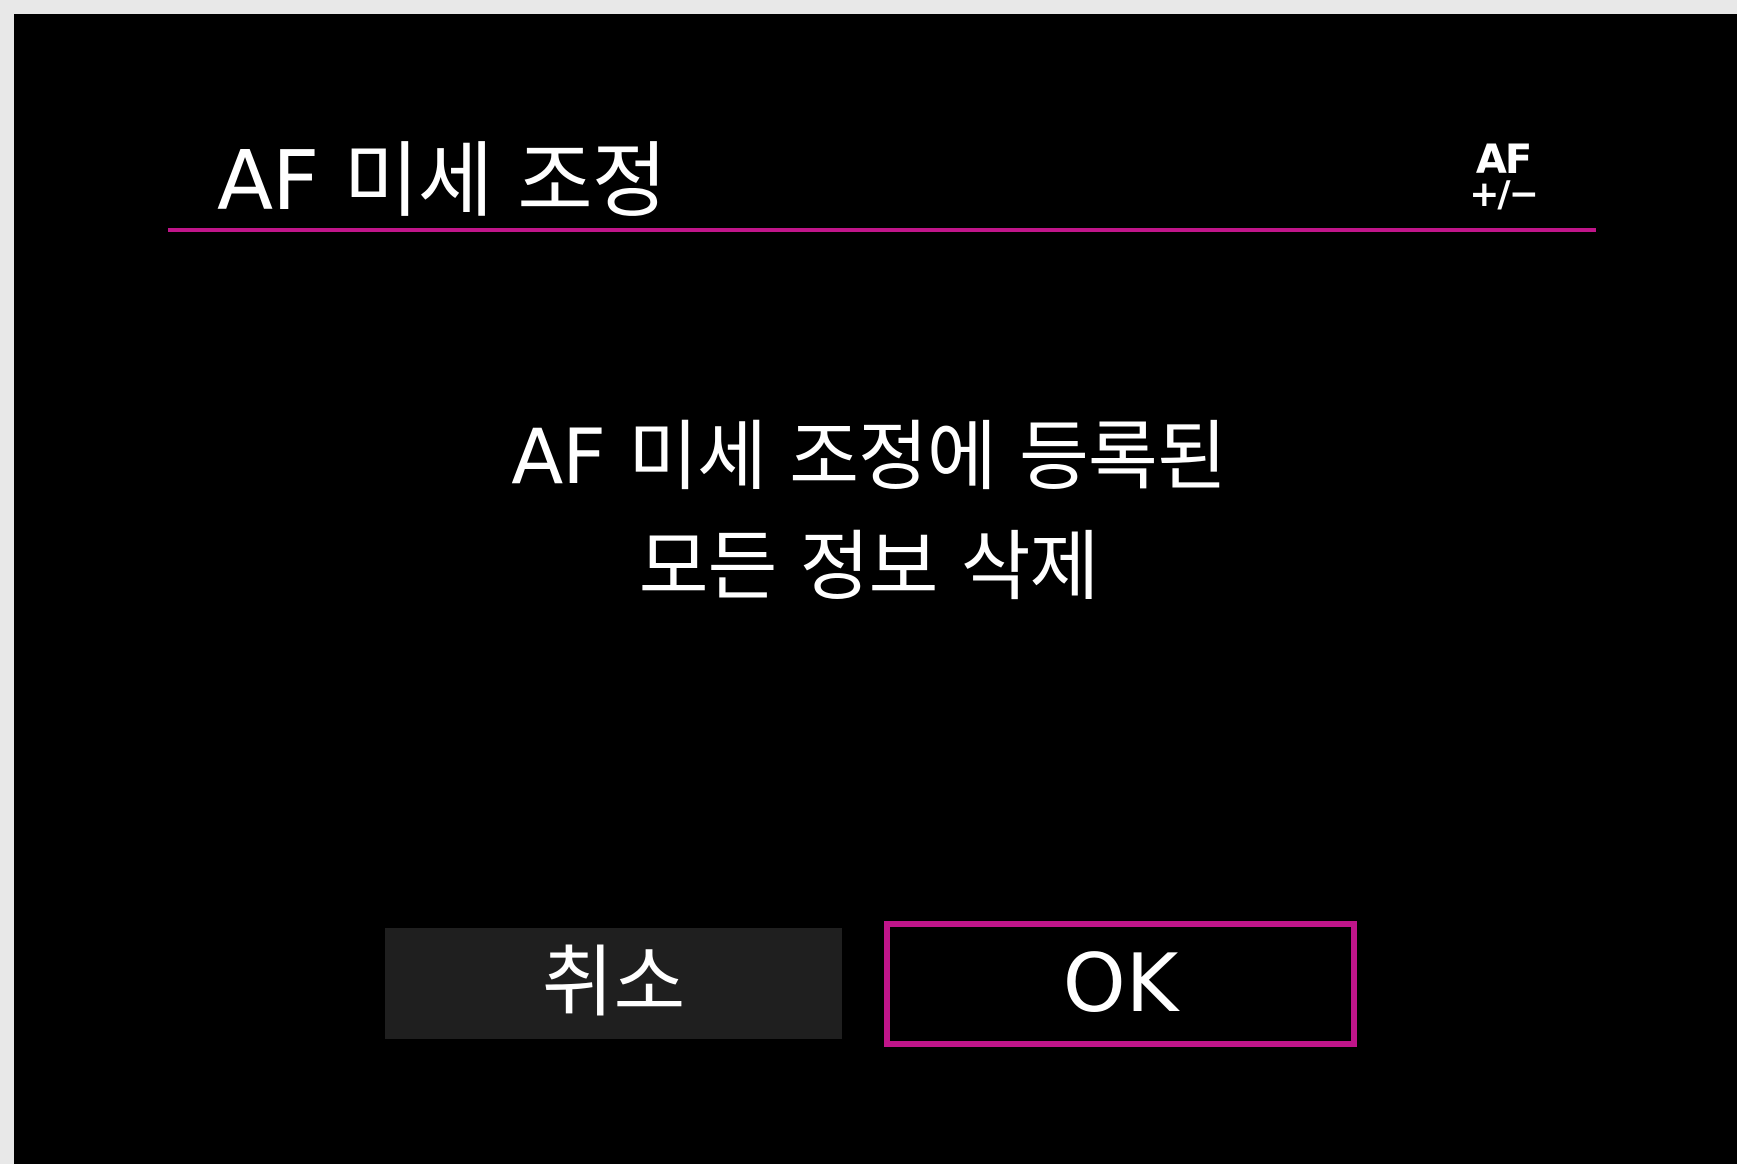 The height and width of the screenshot is (1164, 1737). What do you see at coordinates (869, 456) in the screenshot?
I see `confirm-message-line-1: AF 미세 조정에 등록된` at bounding box center [869, 456].